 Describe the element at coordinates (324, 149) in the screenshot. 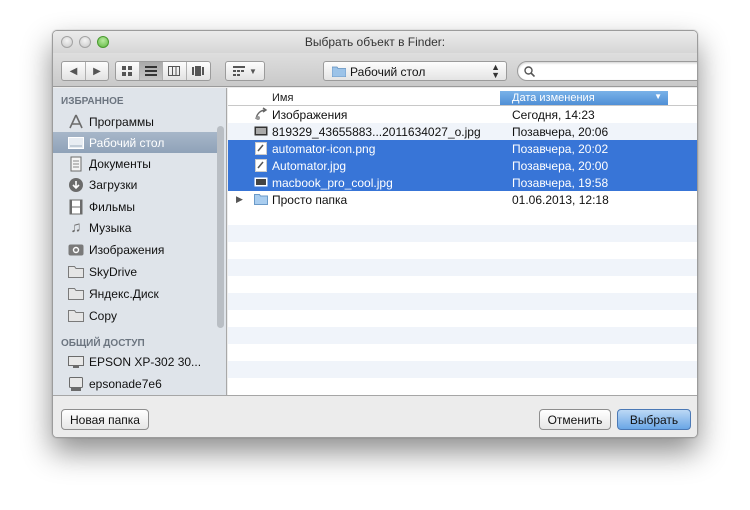

I see `file-name: automator-icon.png` at that location.